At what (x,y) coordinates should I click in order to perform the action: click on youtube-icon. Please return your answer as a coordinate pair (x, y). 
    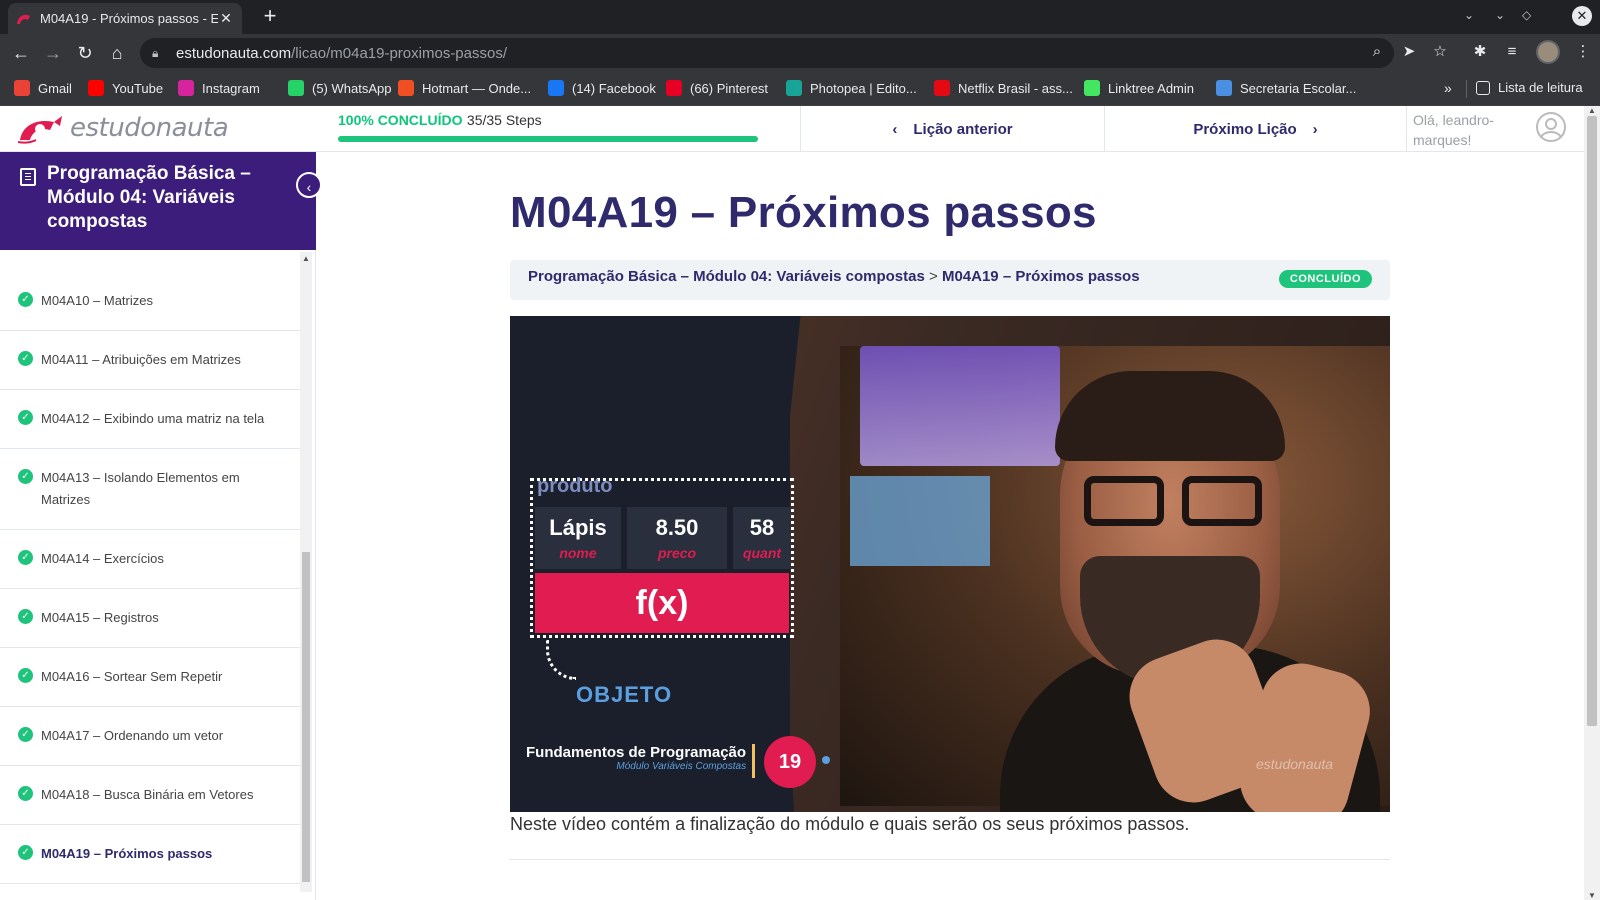
    Looking at the image, I should click on (96, 88).